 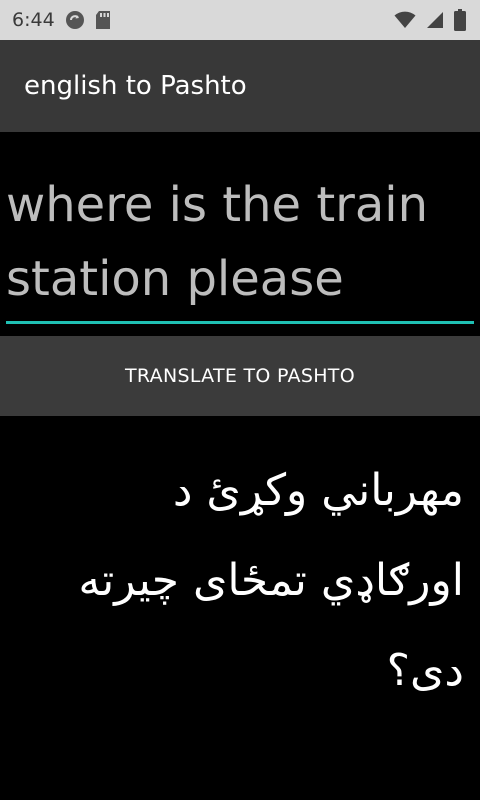 What do you see at coordinates (135, 86) in the screenshot?
I see `app-title: english to Pashto` at bounding box center [135, 86].